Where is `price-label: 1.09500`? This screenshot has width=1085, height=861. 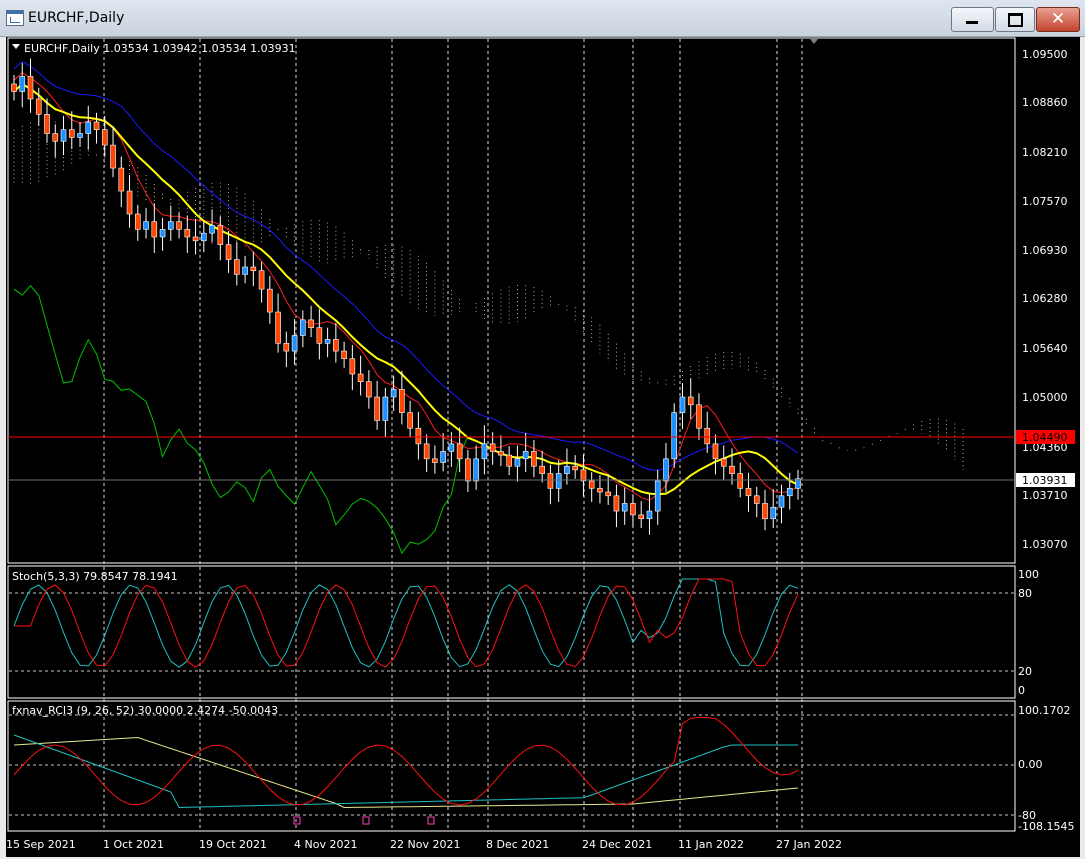 price-label: 1.09500 is located at coordinates (1045, 54).